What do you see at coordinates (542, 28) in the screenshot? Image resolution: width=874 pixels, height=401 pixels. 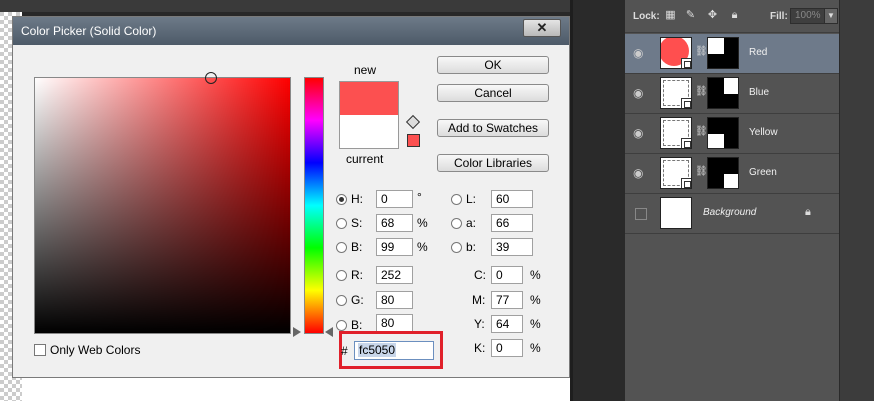 I see `close-button: ✕` at bounding box center [542, 28].